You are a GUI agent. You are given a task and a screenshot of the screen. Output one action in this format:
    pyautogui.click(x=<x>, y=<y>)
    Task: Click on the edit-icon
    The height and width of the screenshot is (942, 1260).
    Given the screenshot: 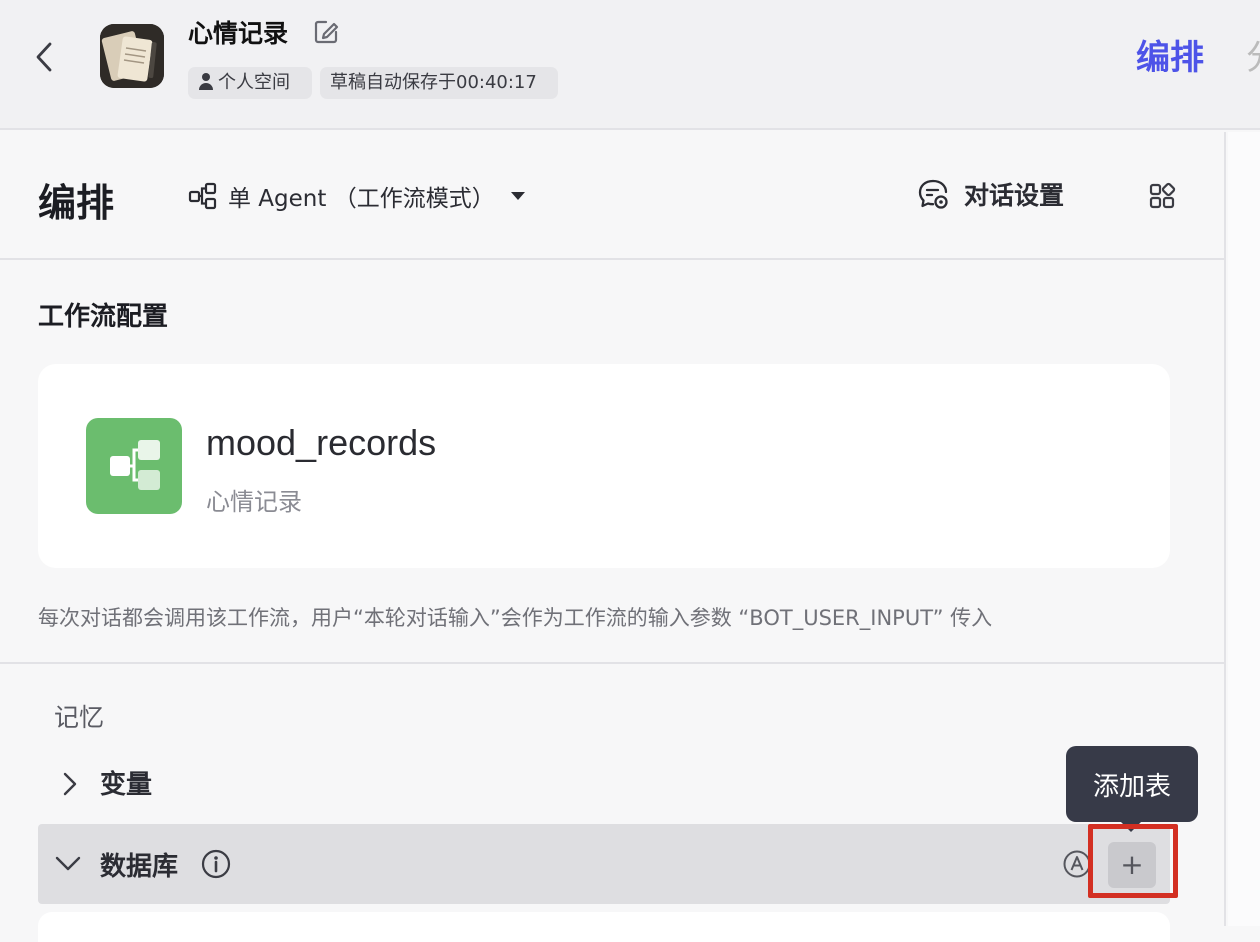 What is the action you would take?
    pyautogui.click(x=326, y=32)
    